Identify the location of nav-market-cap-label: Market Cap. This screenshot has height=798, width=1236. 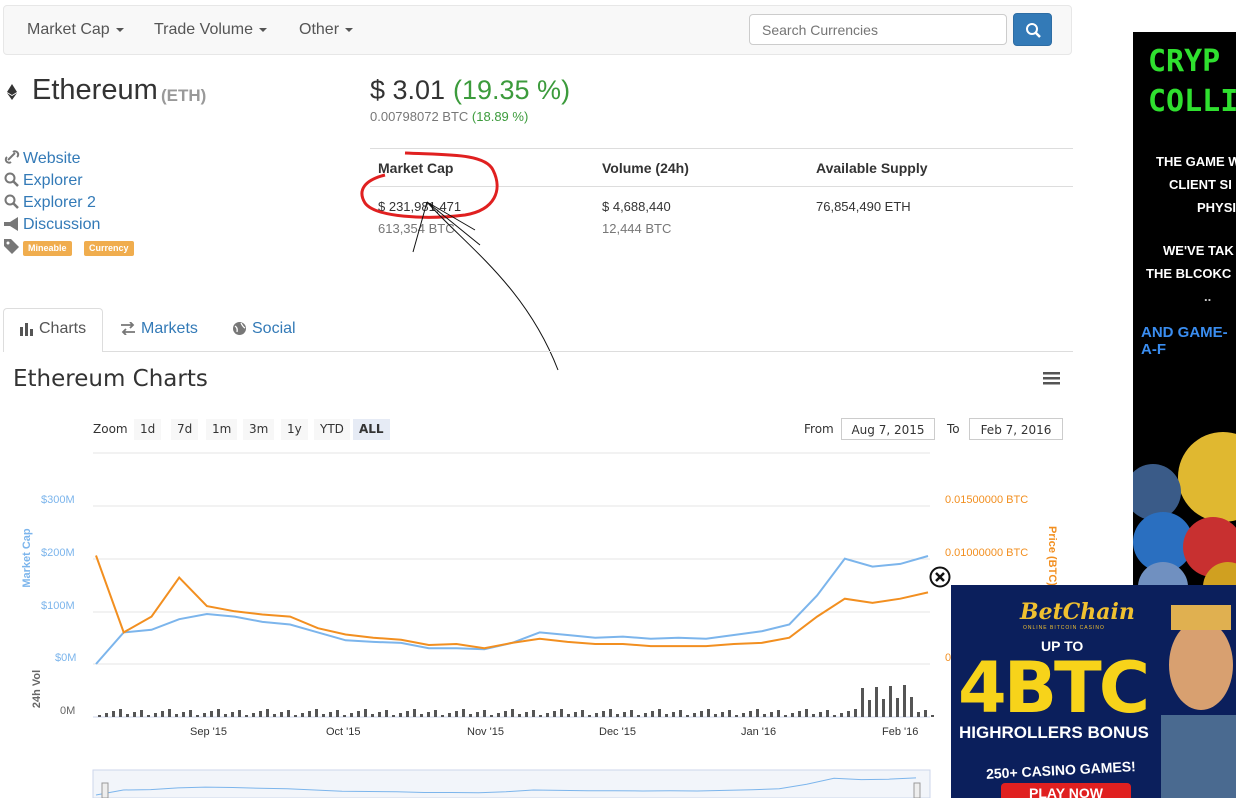
(68, 29).